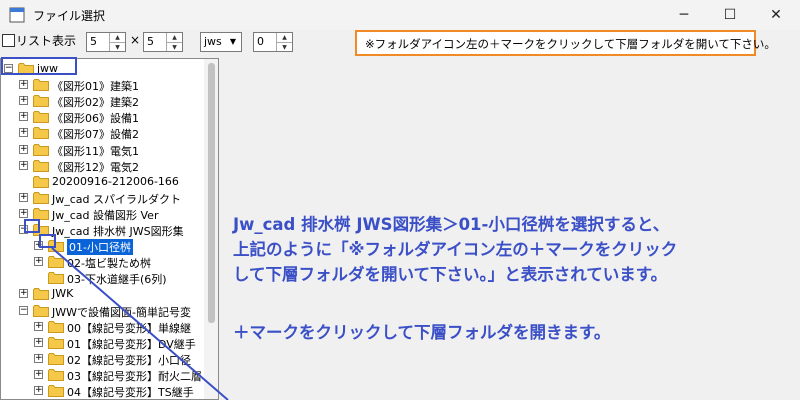 This screenshot has height=400, width=800. What do you see at coordinates (450, 274) in the screenshot?
I see `annotation-line-3: して下層フォルダを開いて下さい。」と表示されています。` at bounding box center [450, 274].